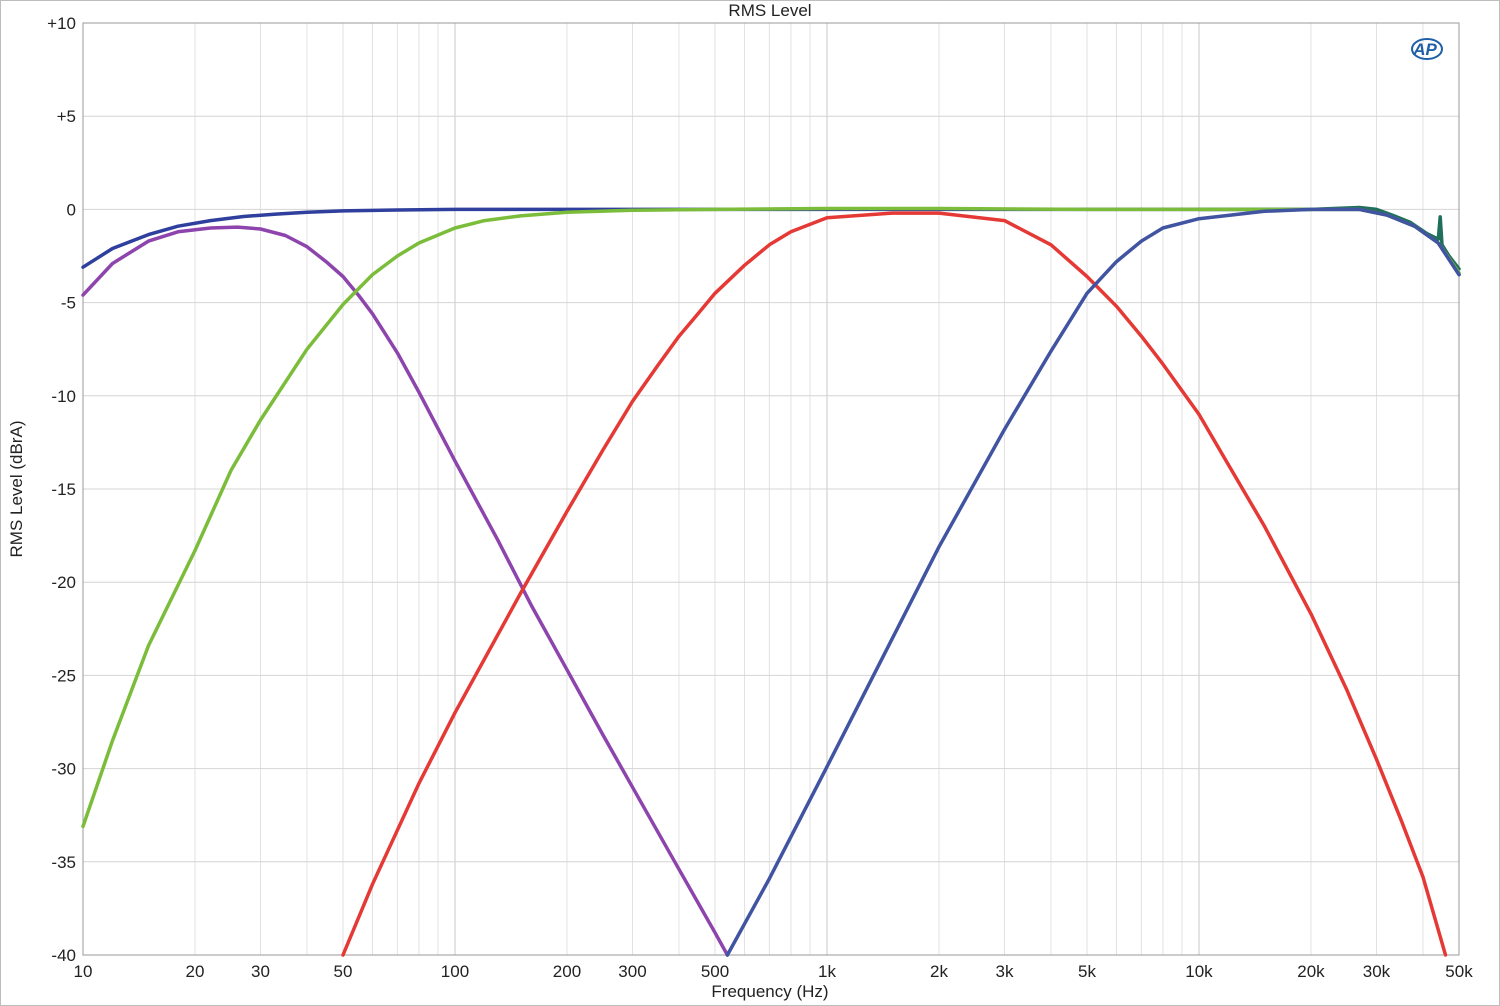  What do you see at coordinates (63, 862) in the screenshot?
I see `y-tick-label: -35` at bounding box center [63, 862].